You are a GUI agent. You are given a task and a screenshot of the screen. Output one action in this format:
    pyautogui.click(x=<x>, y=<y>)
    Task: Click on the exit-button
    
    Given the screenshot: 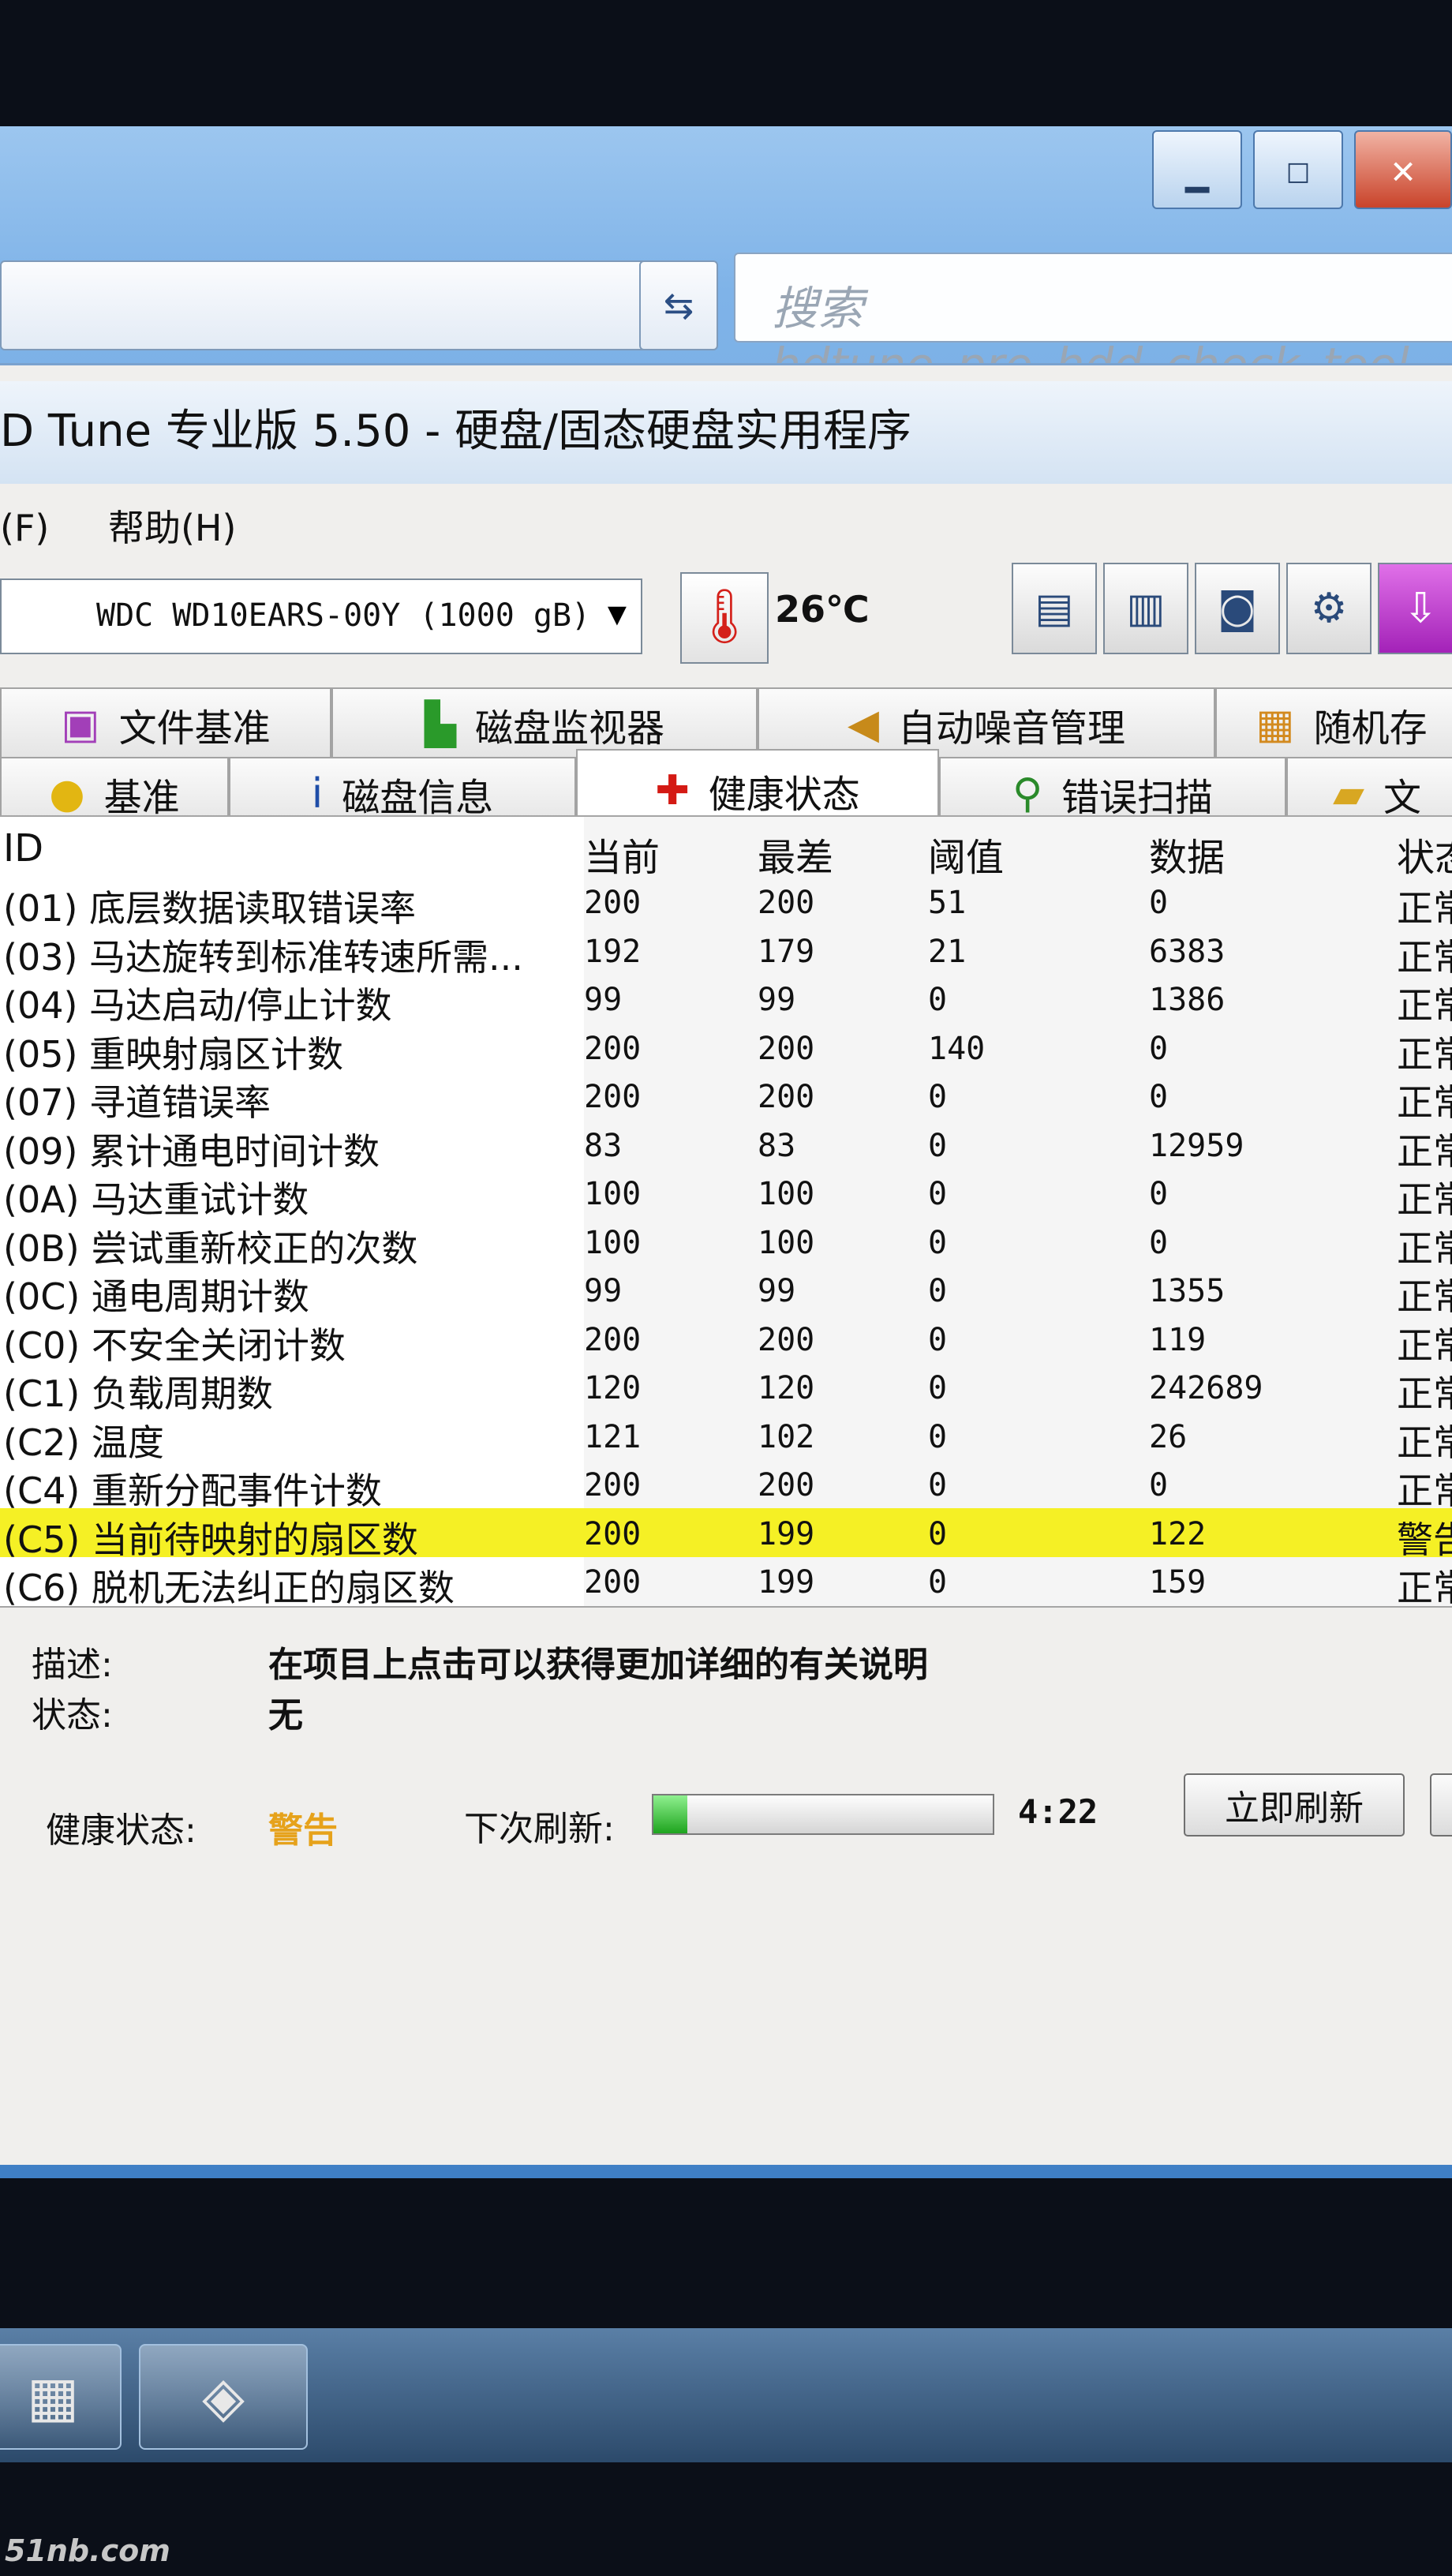 What is the action you would take?
    pyautogui.click(x=1441, y=1805)
    